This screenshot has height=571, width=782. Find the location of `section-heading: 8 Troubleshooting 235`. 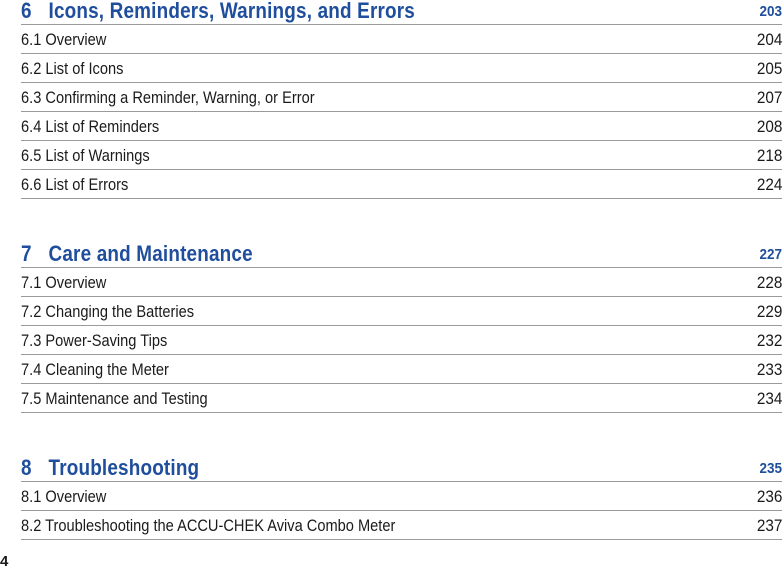

section-heading: 8 Troubleshooting 235 is located at coordinates (401, 469).